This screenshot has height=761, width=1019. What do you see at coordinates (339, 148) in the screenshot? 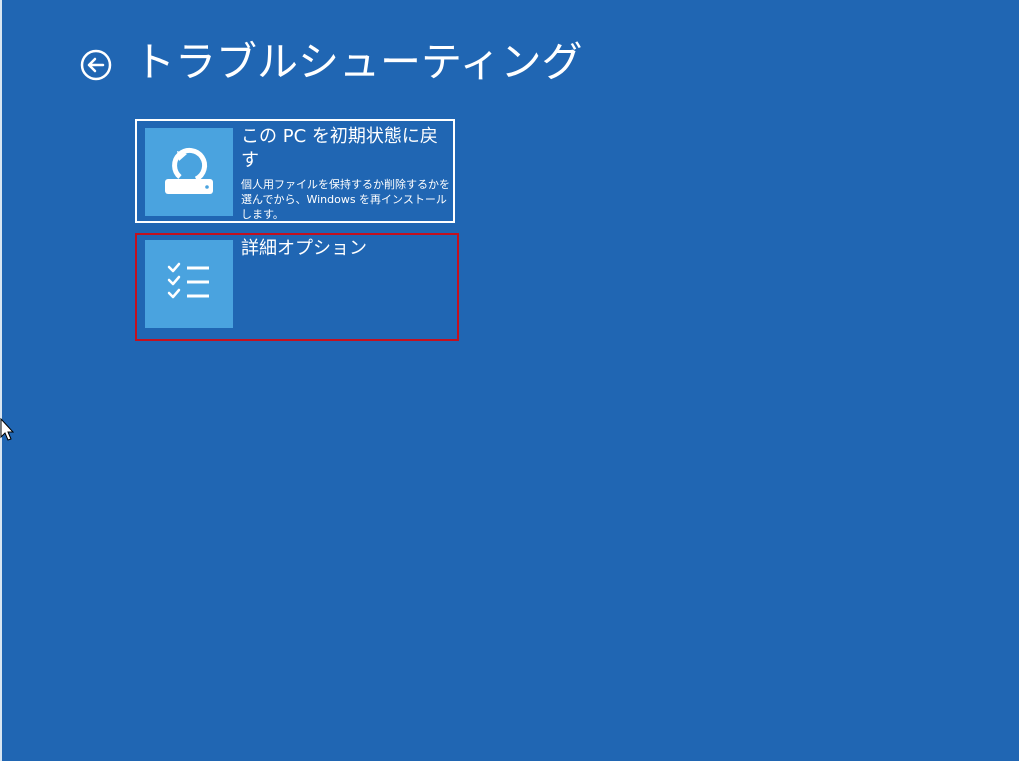
I see `reset-pc-title: この PC を初期状態に戻す` at bounding box center [339, 148].